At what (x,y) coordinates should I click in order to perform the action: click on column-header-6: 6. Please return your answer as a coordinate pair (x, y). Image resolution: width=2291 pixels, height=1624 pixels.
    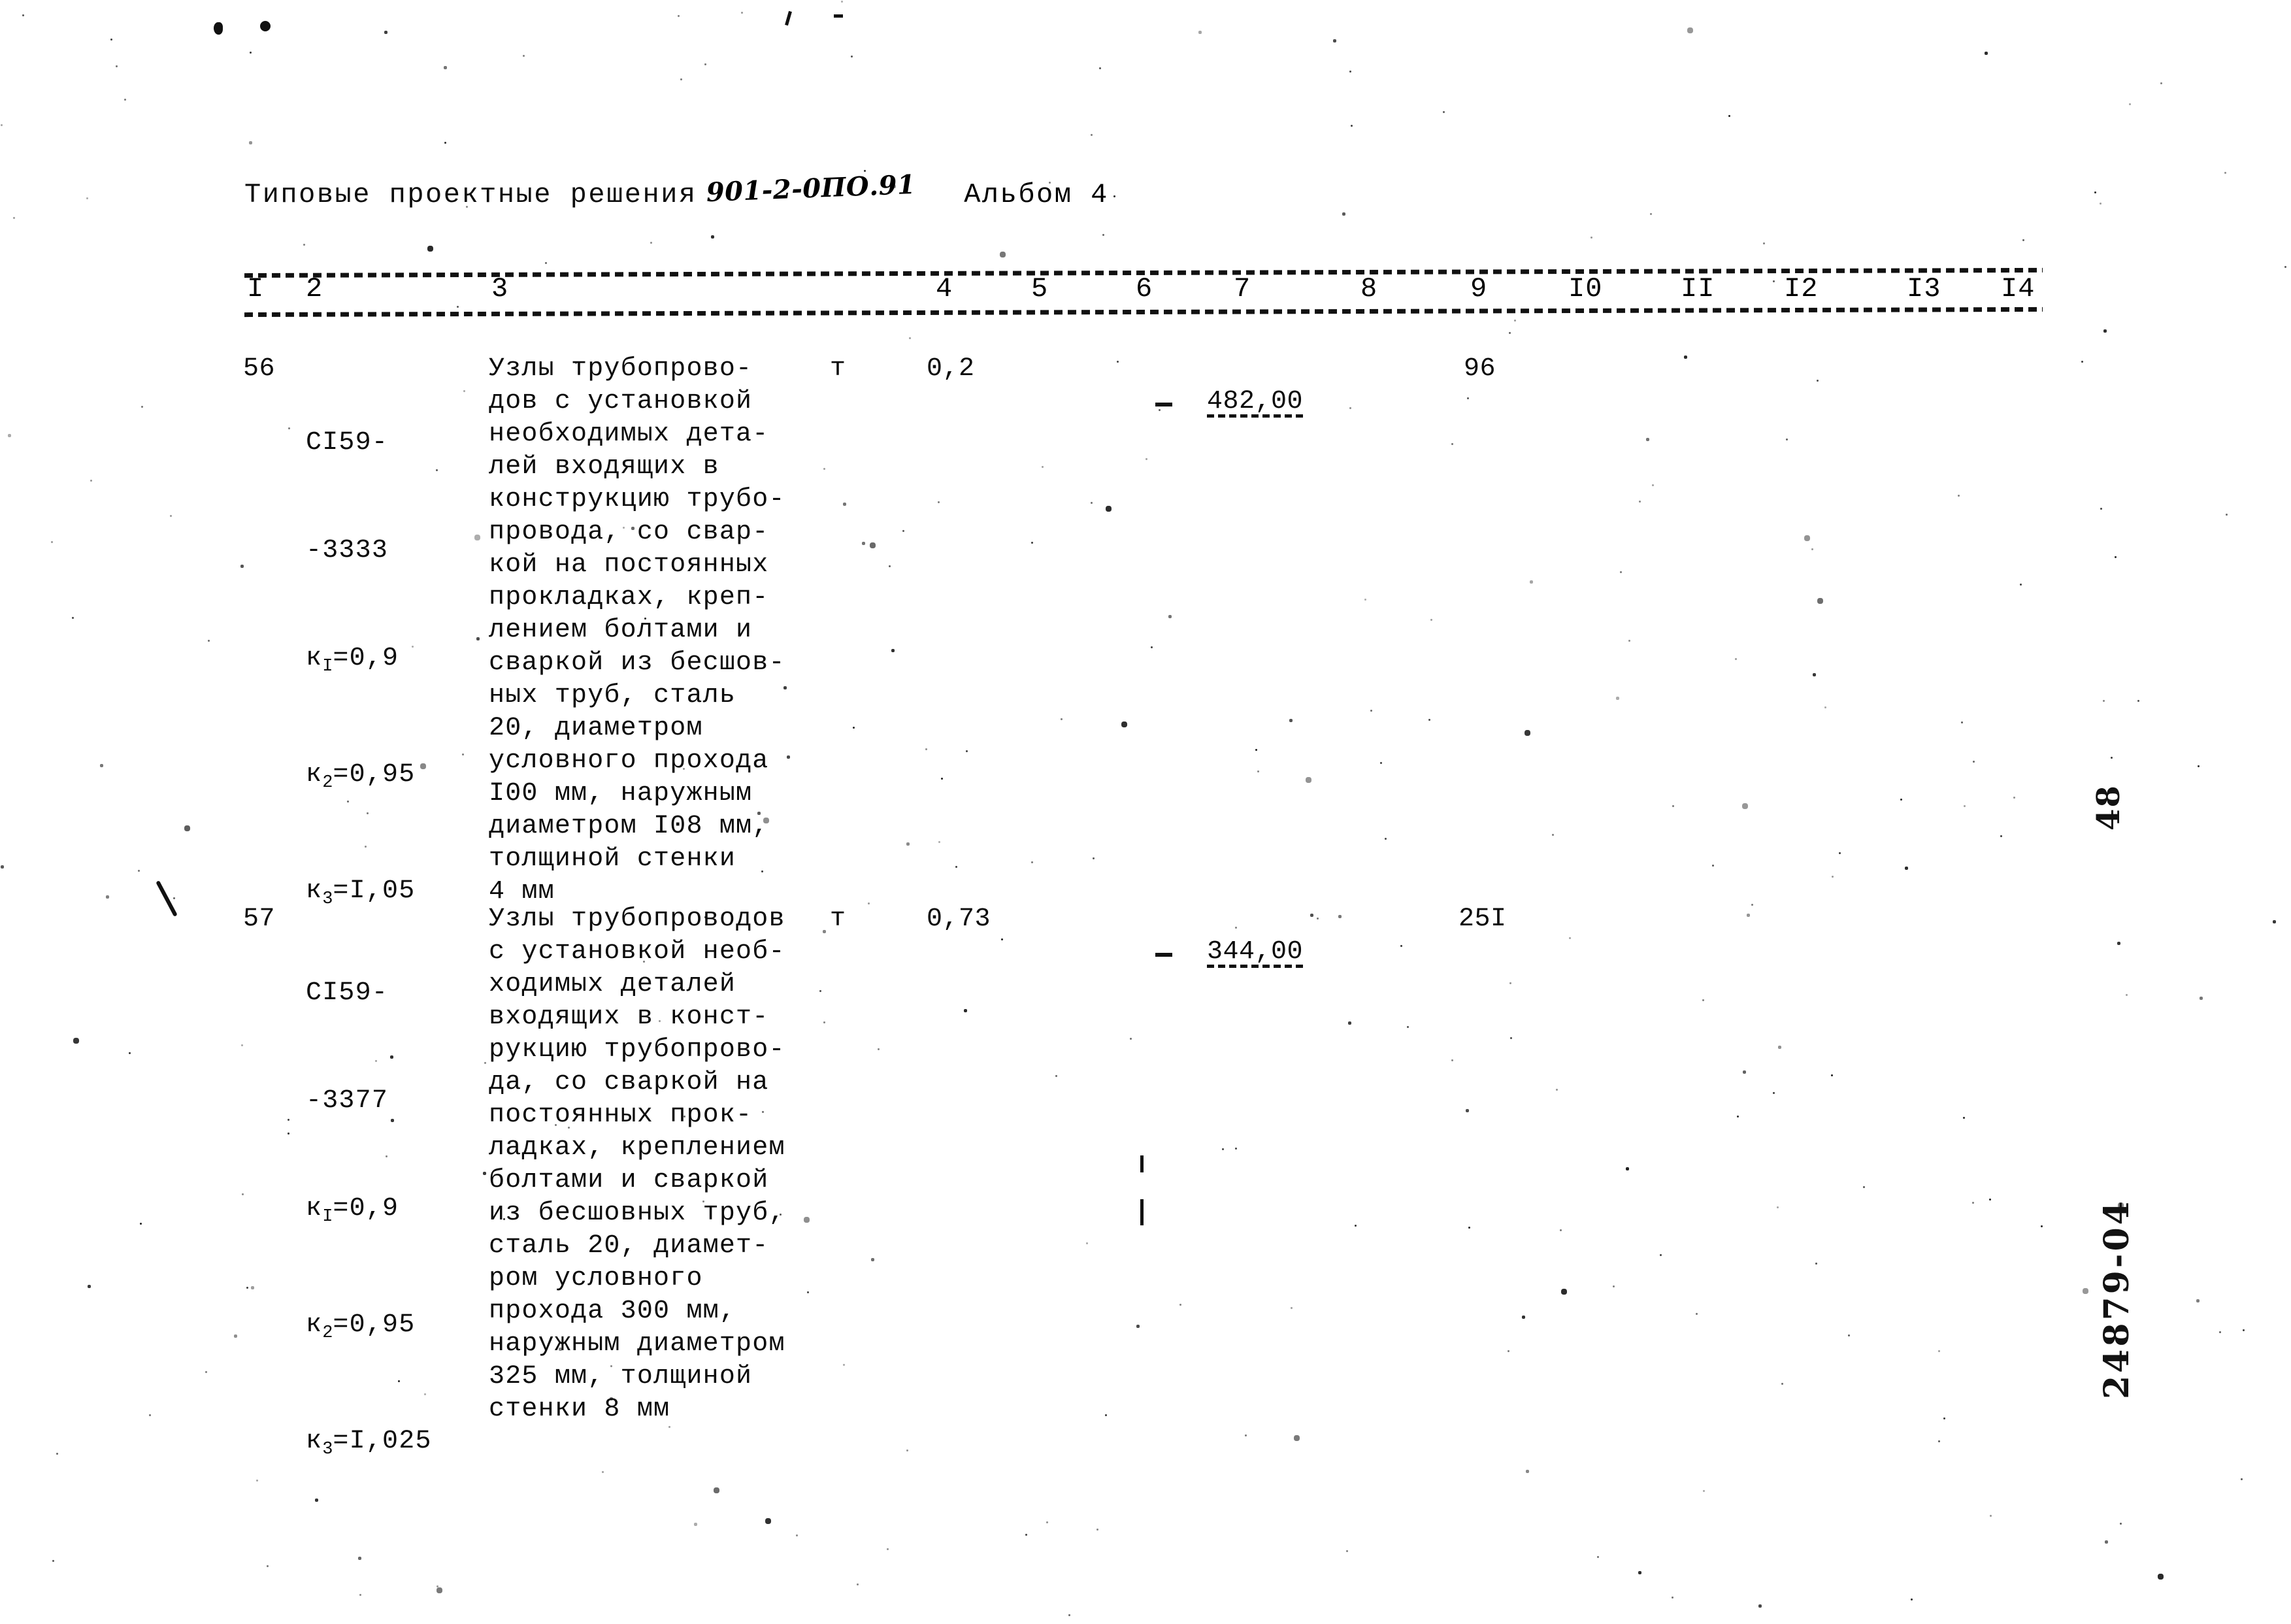
    Looking at the image, I should click on (1144, 289).